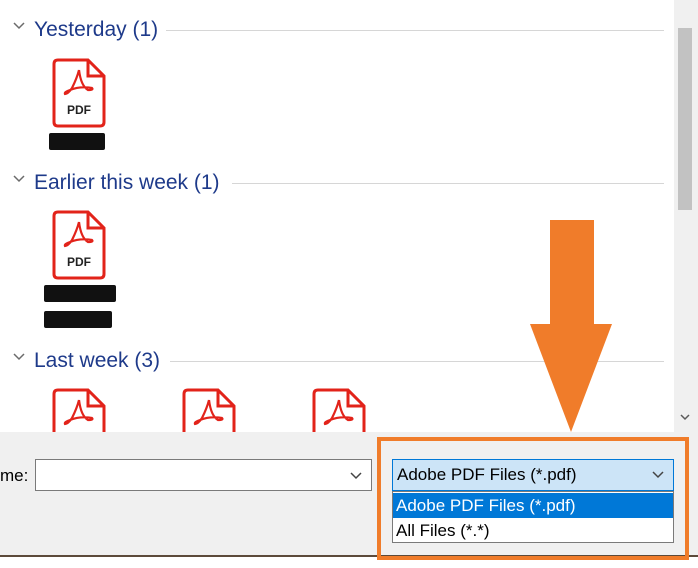 Image resolution: width=698 pixels, height=568 pixels. Describe the element at coordinates (685, 417) in the screenshot. I see `scroll-down-icon` at that location.